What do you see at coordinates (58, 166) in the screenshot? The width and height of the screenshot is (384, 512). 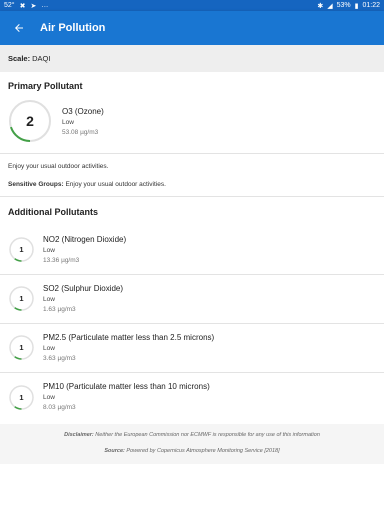 I see `general-advice: Enjoy your usual outdoor activities.` at bounding box center [58, 166].